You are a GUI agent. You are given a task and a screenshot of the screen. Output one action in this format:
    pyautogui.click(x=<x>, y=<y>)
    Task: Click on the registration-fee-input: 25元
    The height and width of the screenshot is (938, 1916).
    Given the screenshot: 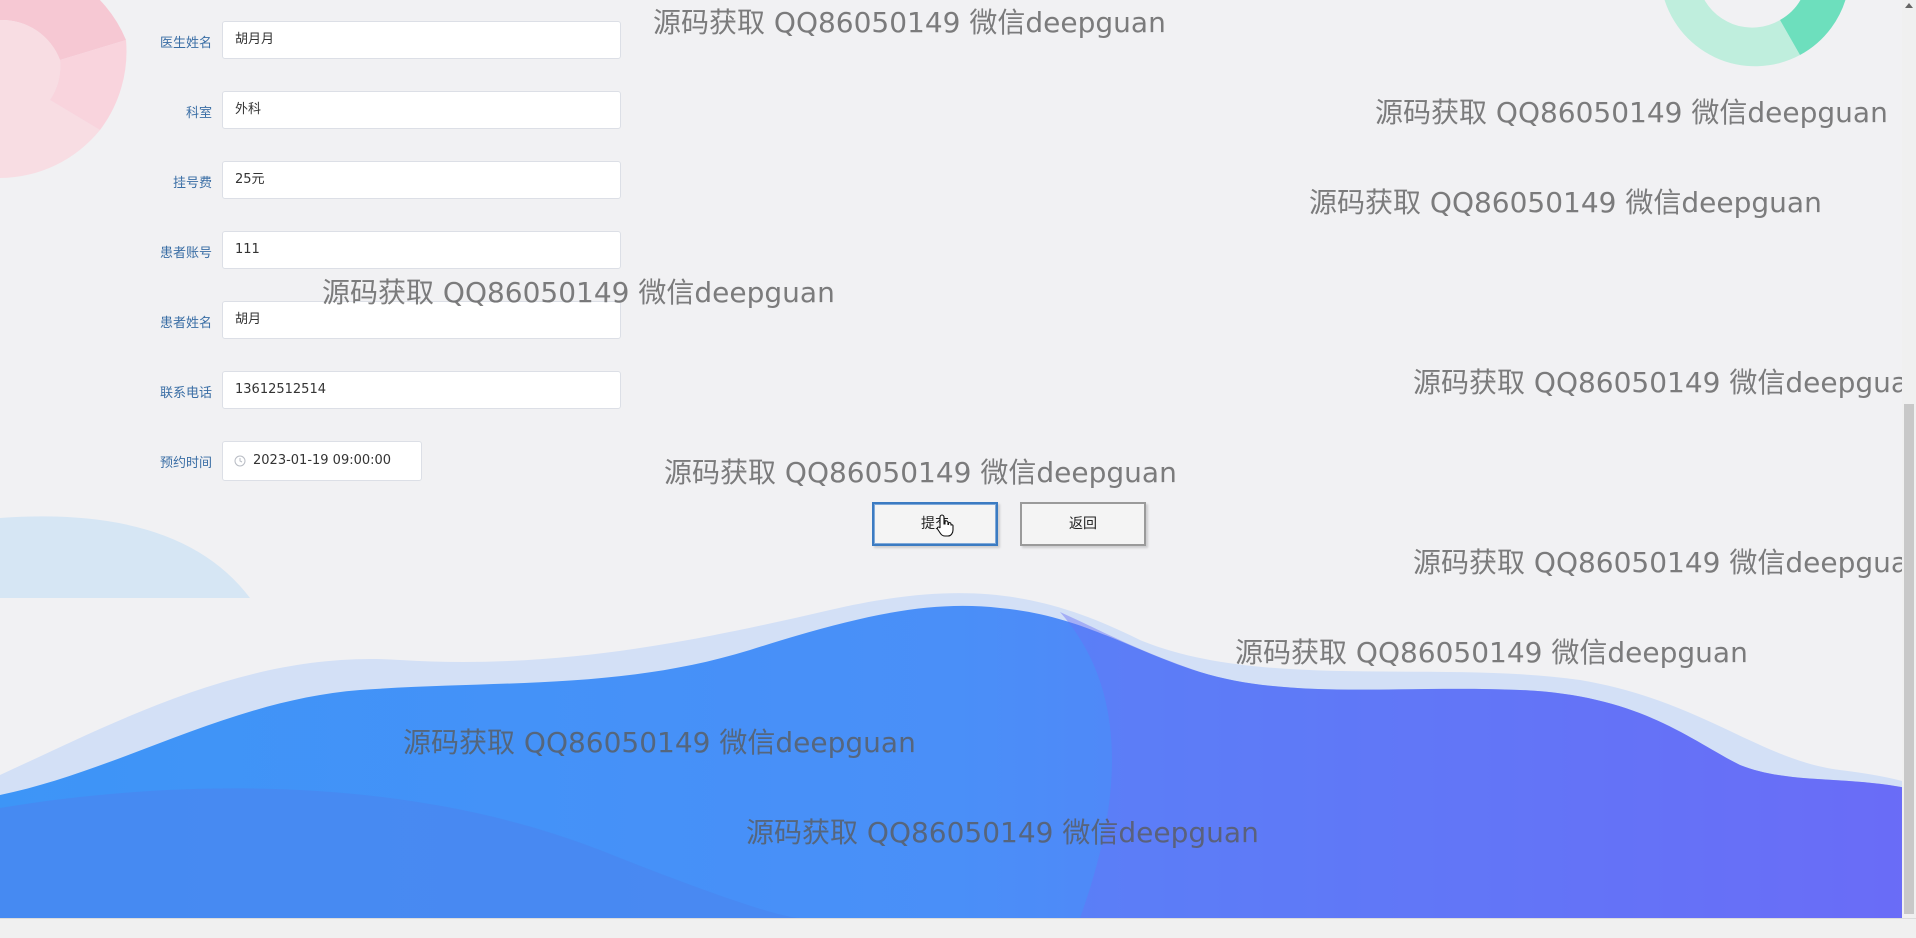 What is the action you would take?
    pyautogui.click(x=421, y=180)
    